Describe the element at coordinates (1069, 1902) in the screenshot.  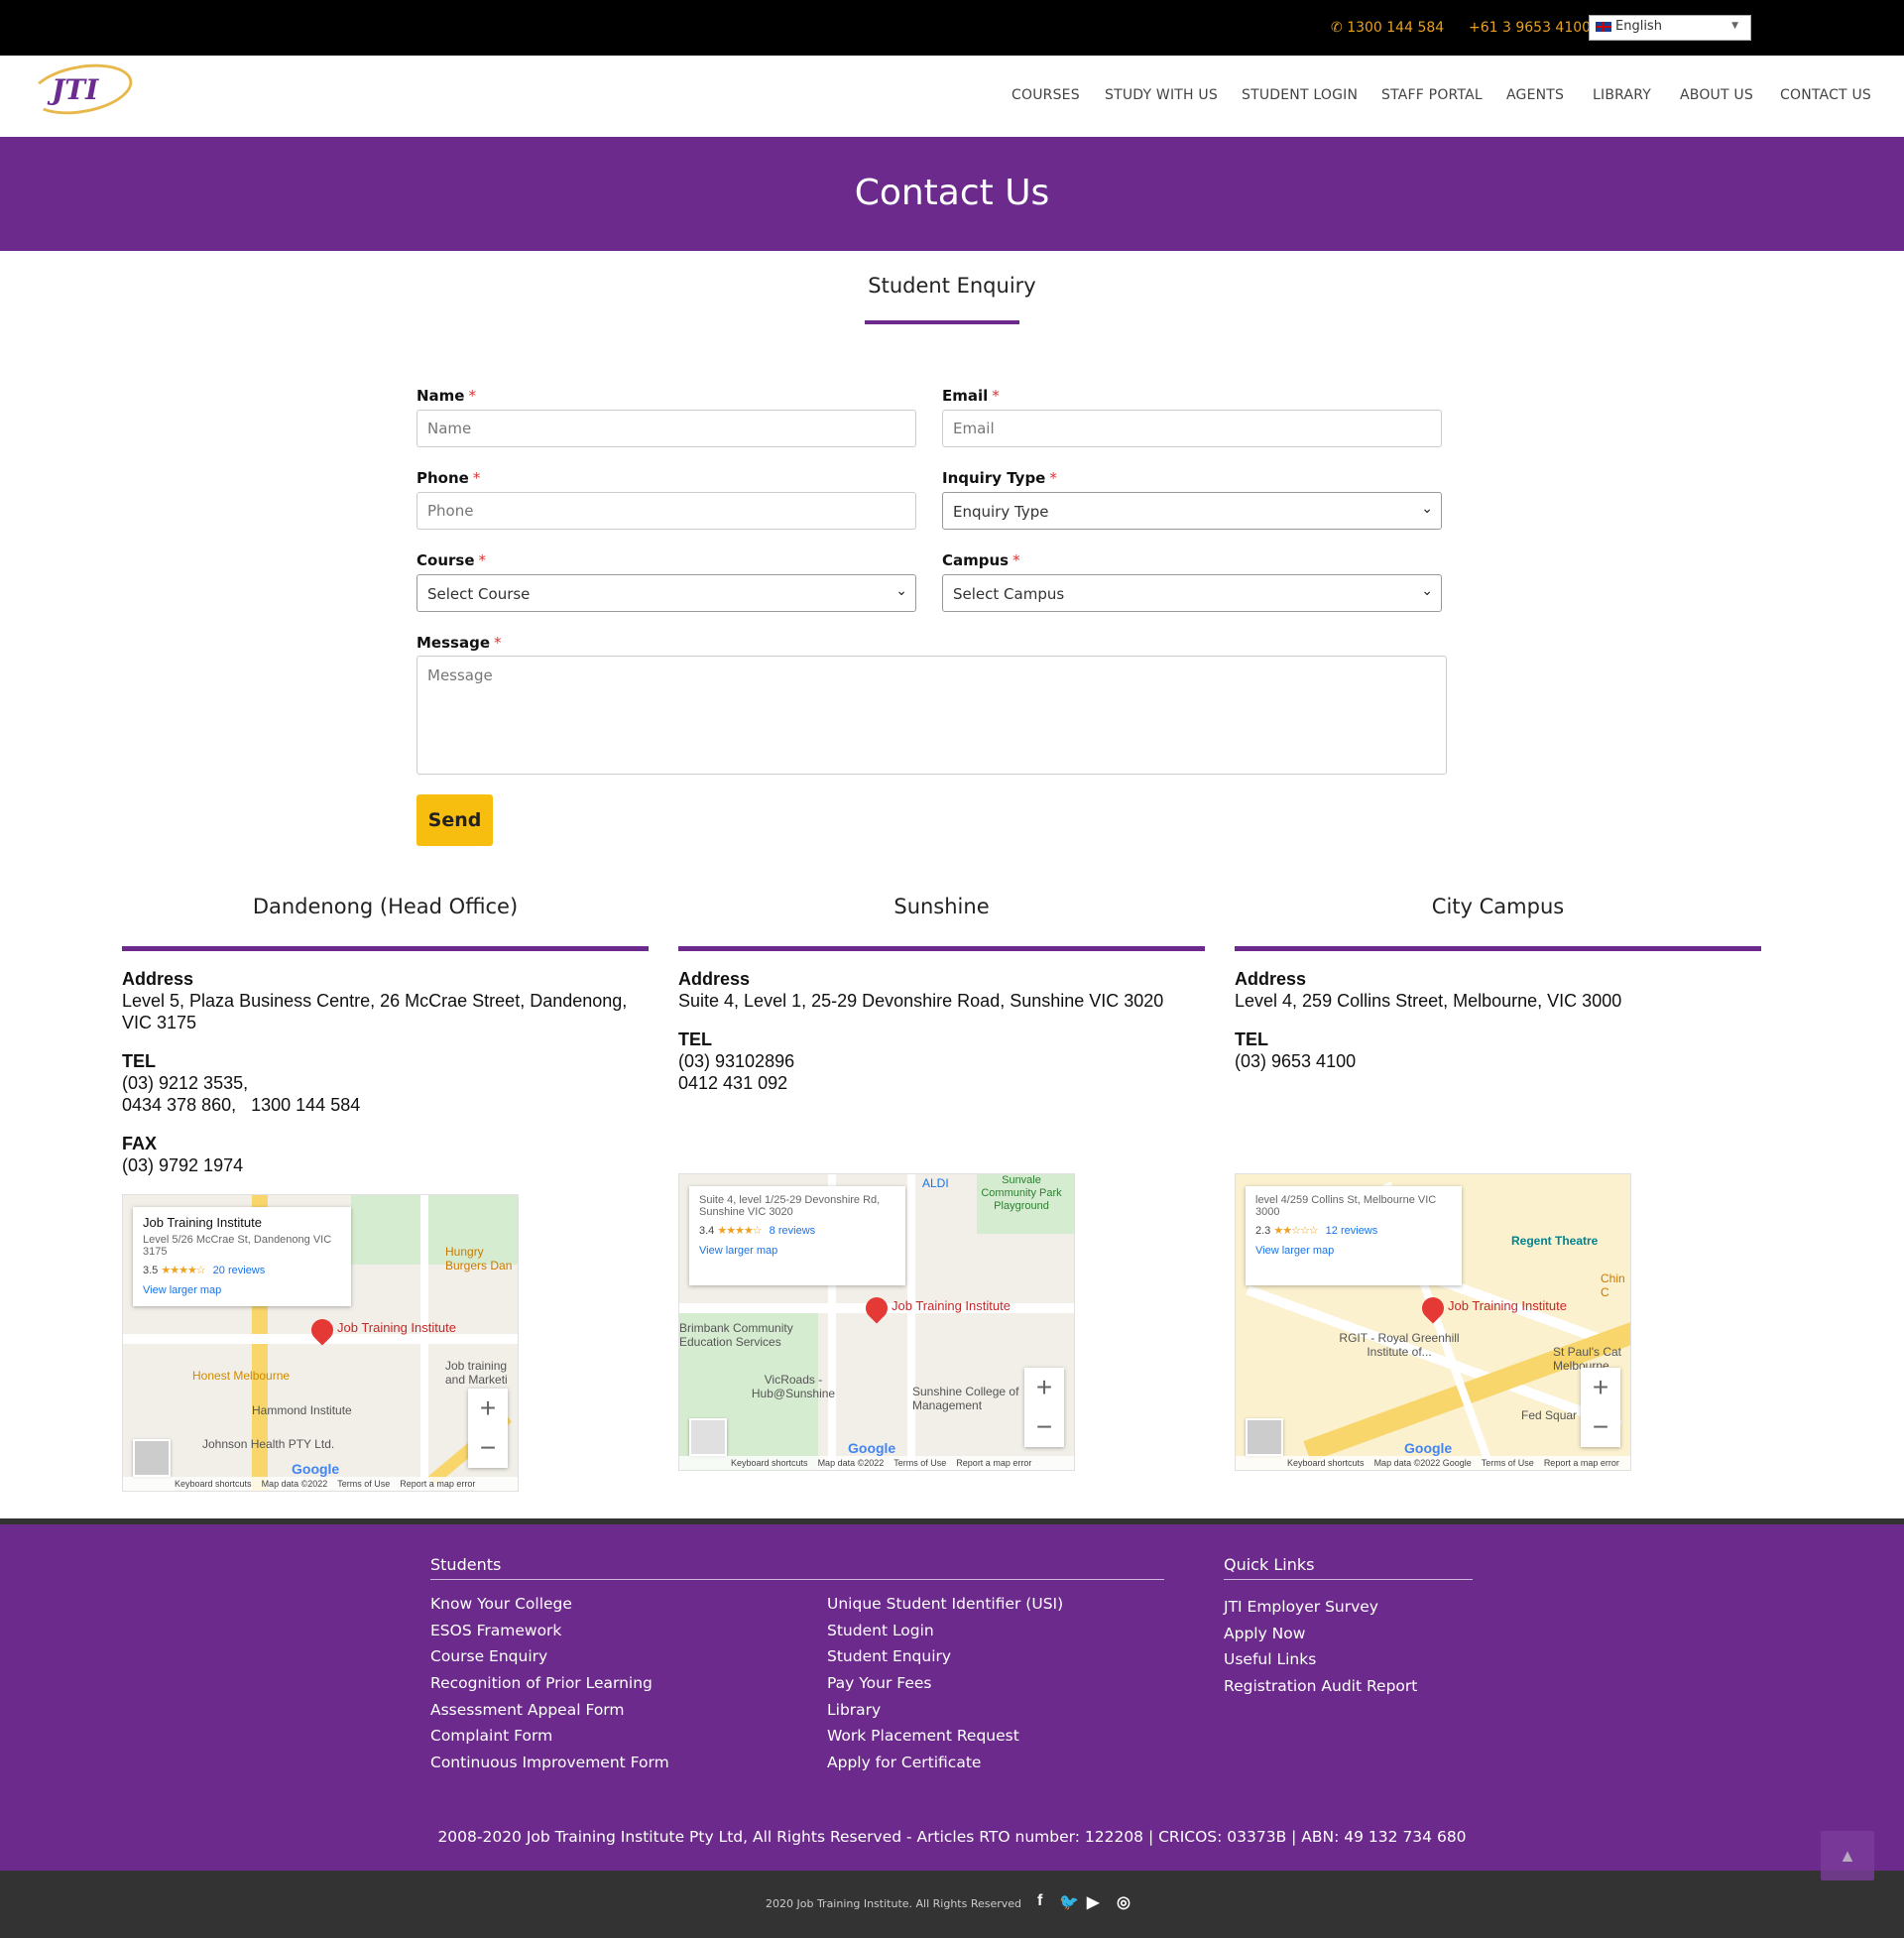
I see `twitter-icon: 🐦` at that location.